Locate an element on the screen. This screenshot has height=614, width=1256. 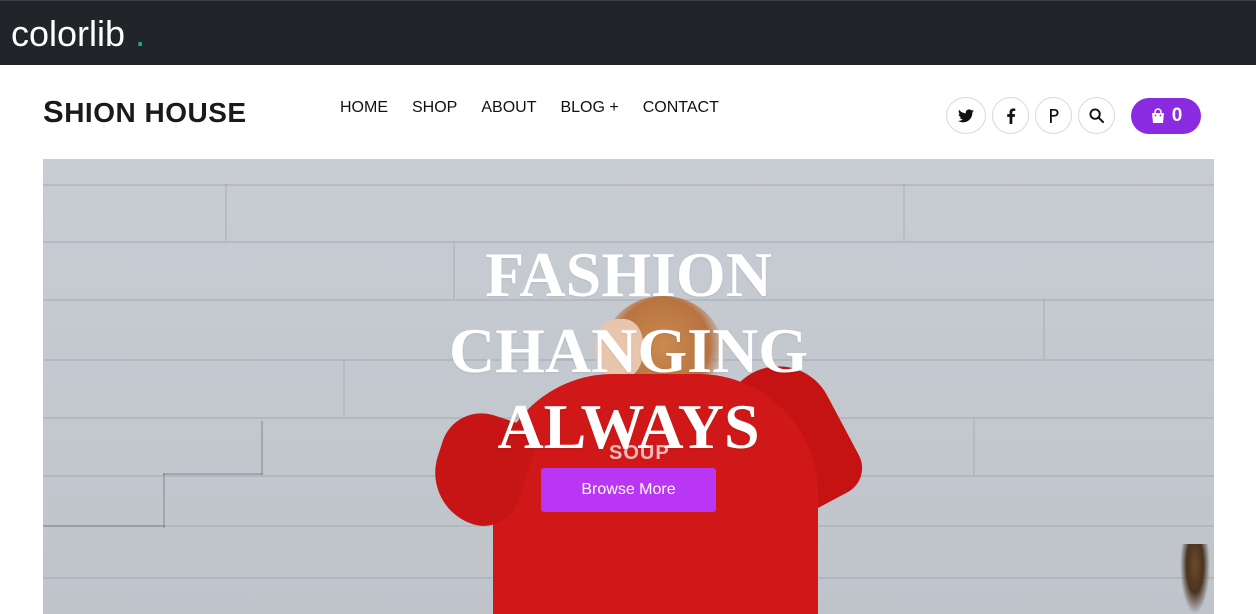
wall-line is located at coordinates (628, 185).